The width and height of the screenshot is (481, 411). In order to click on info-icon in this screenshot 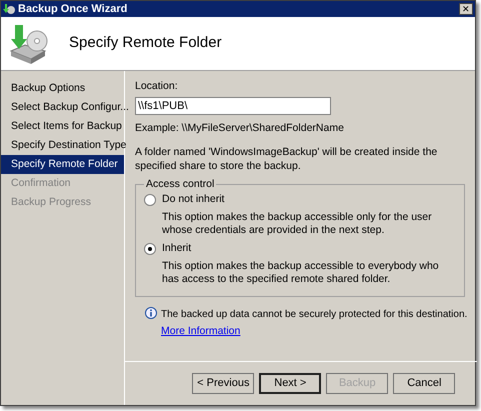, I will do `click(151, 312)`.